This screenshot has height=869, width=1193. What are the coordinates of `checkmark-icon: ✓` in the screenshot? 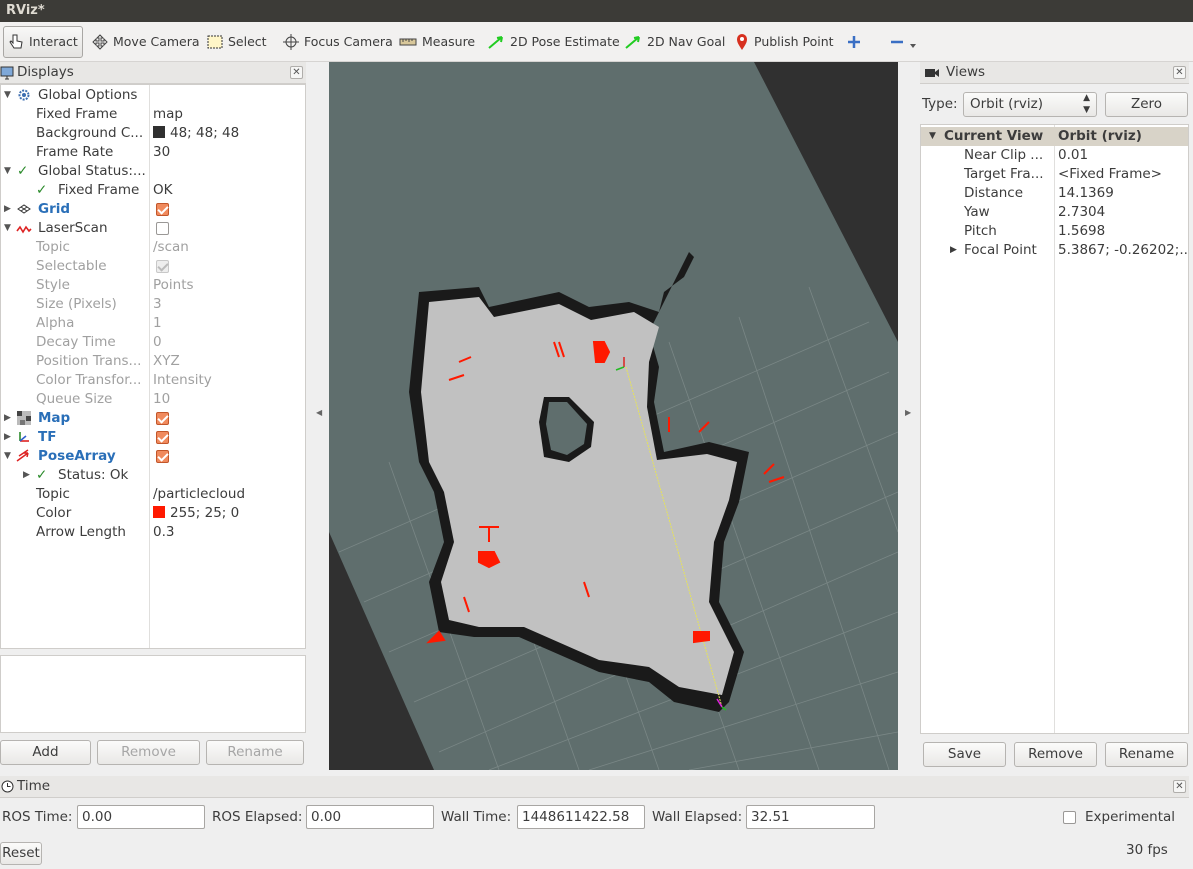 It's located at (42, 190).